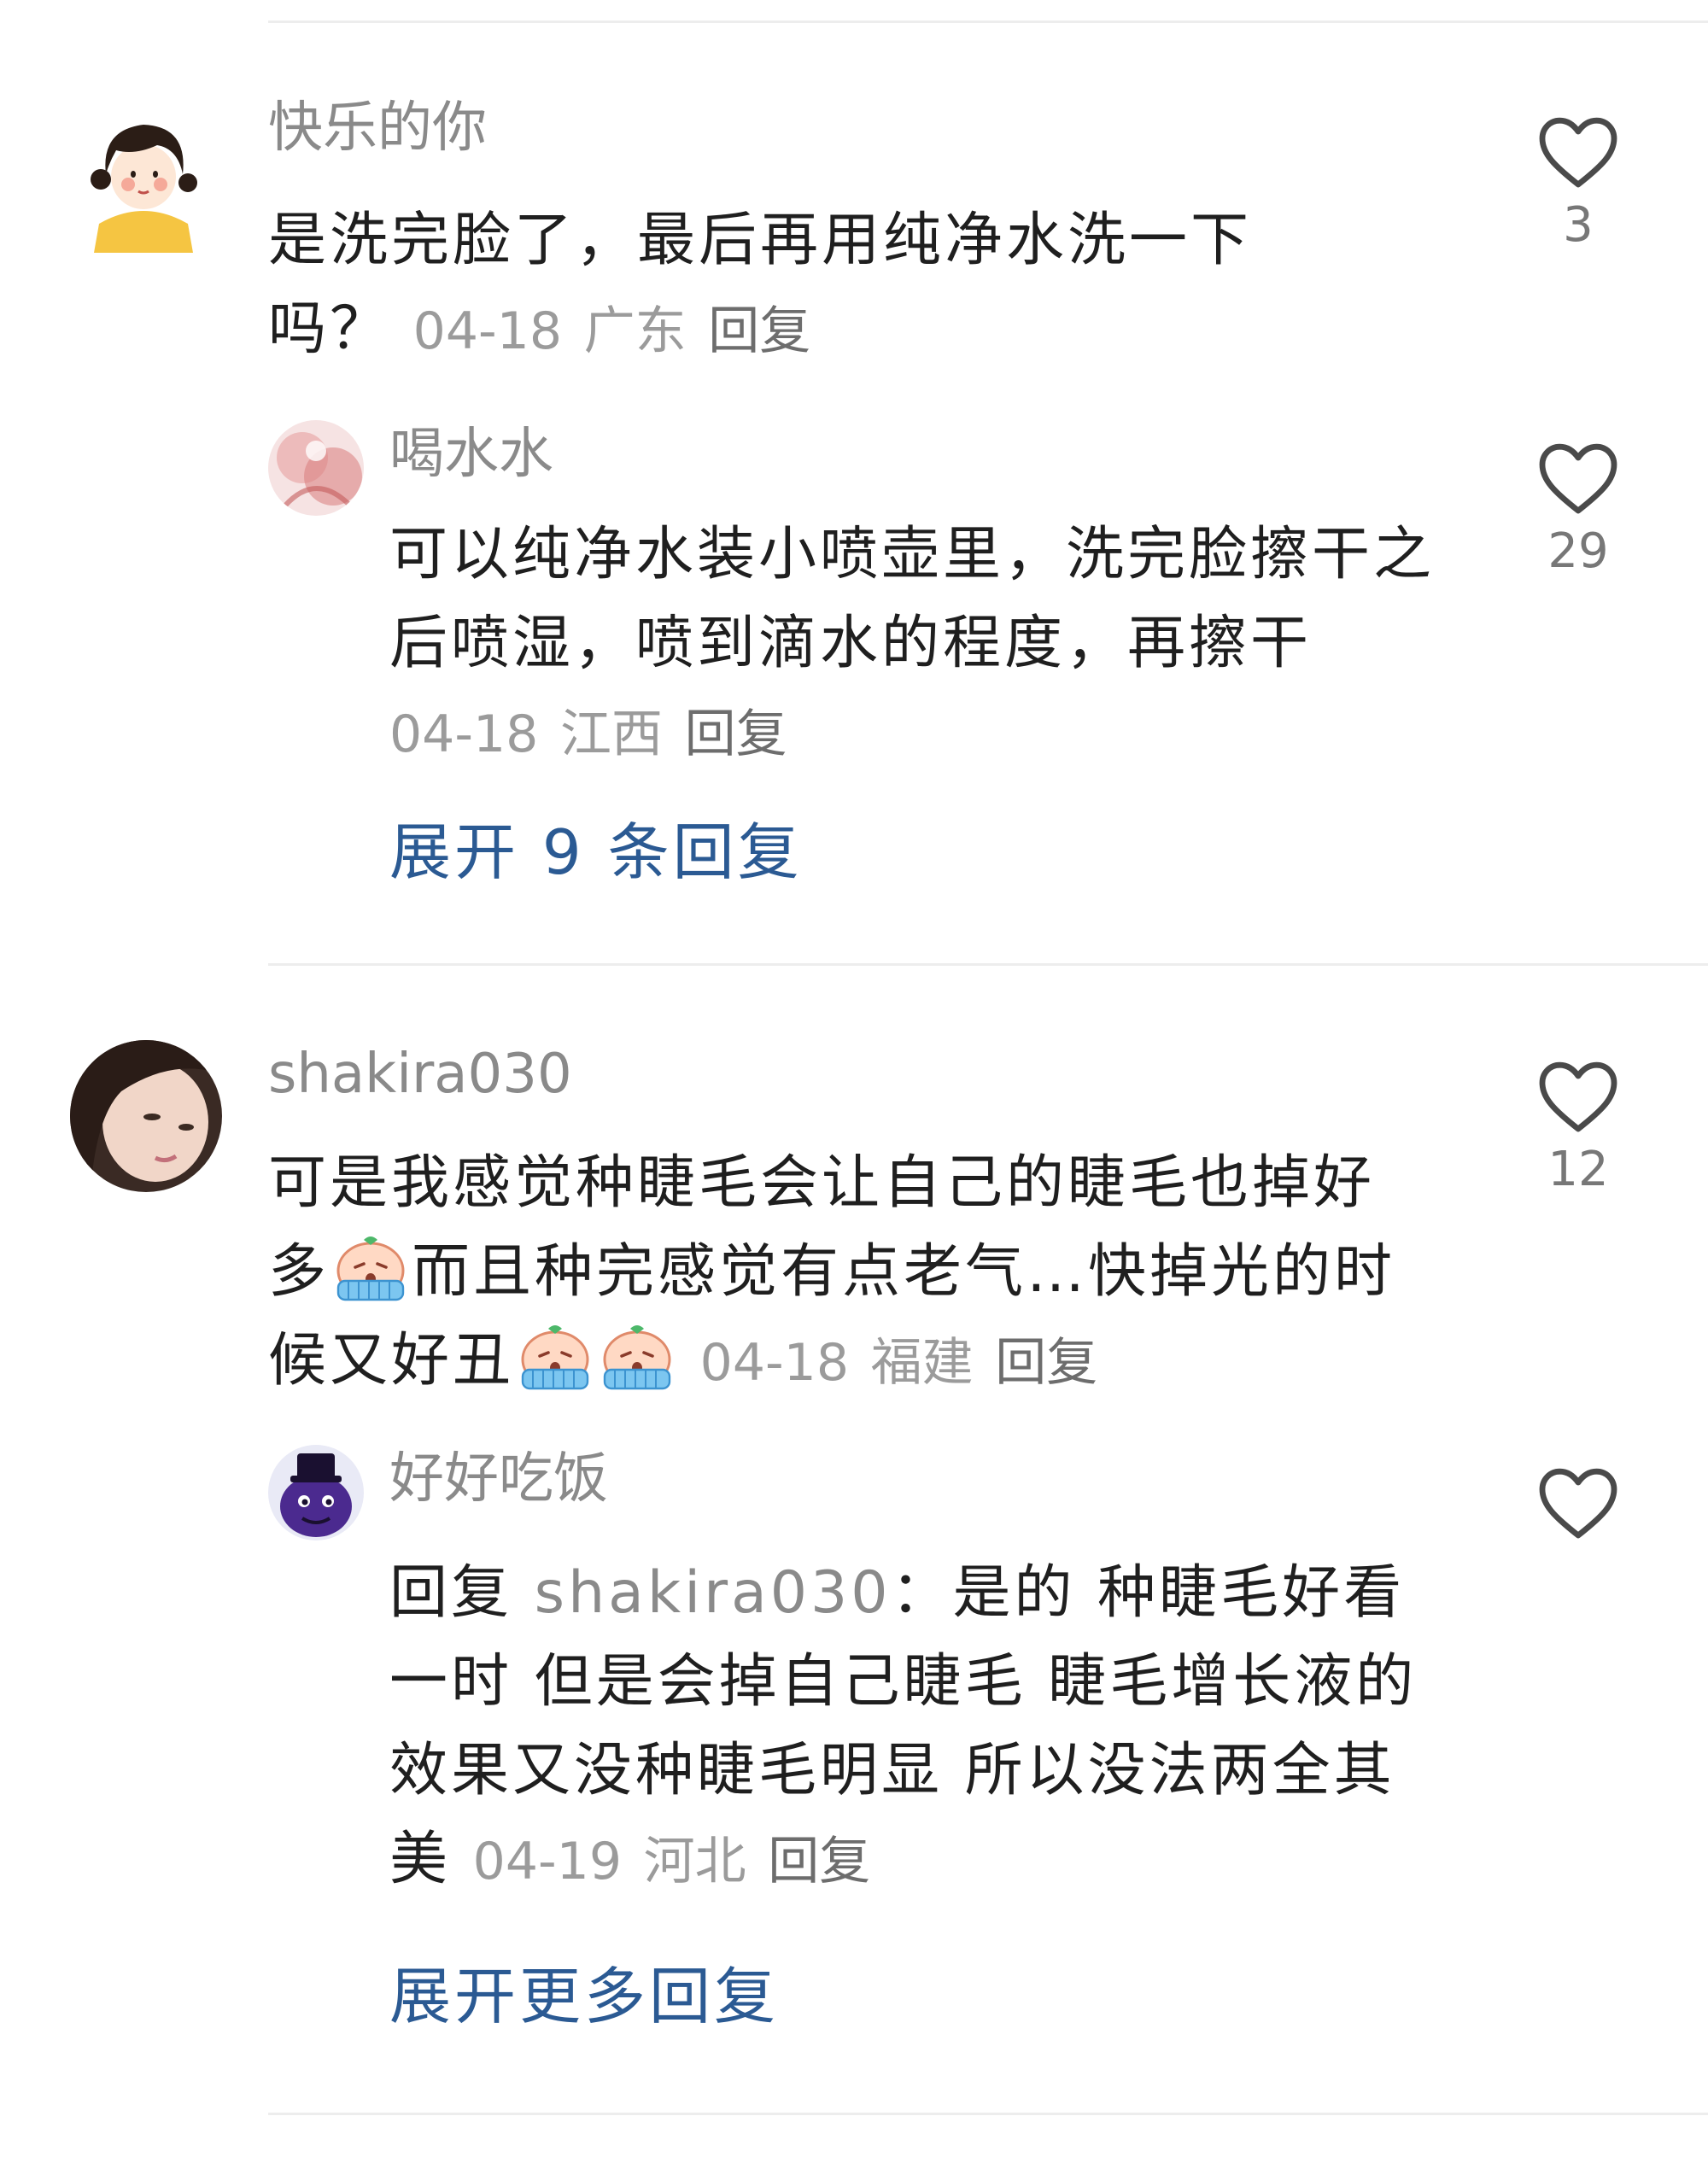 The width and height of the screenshot is (1708, 2163). Describe the element at coordinates (713, 1593) in the screenshot. I see `mention-link: shakira030` at that location.